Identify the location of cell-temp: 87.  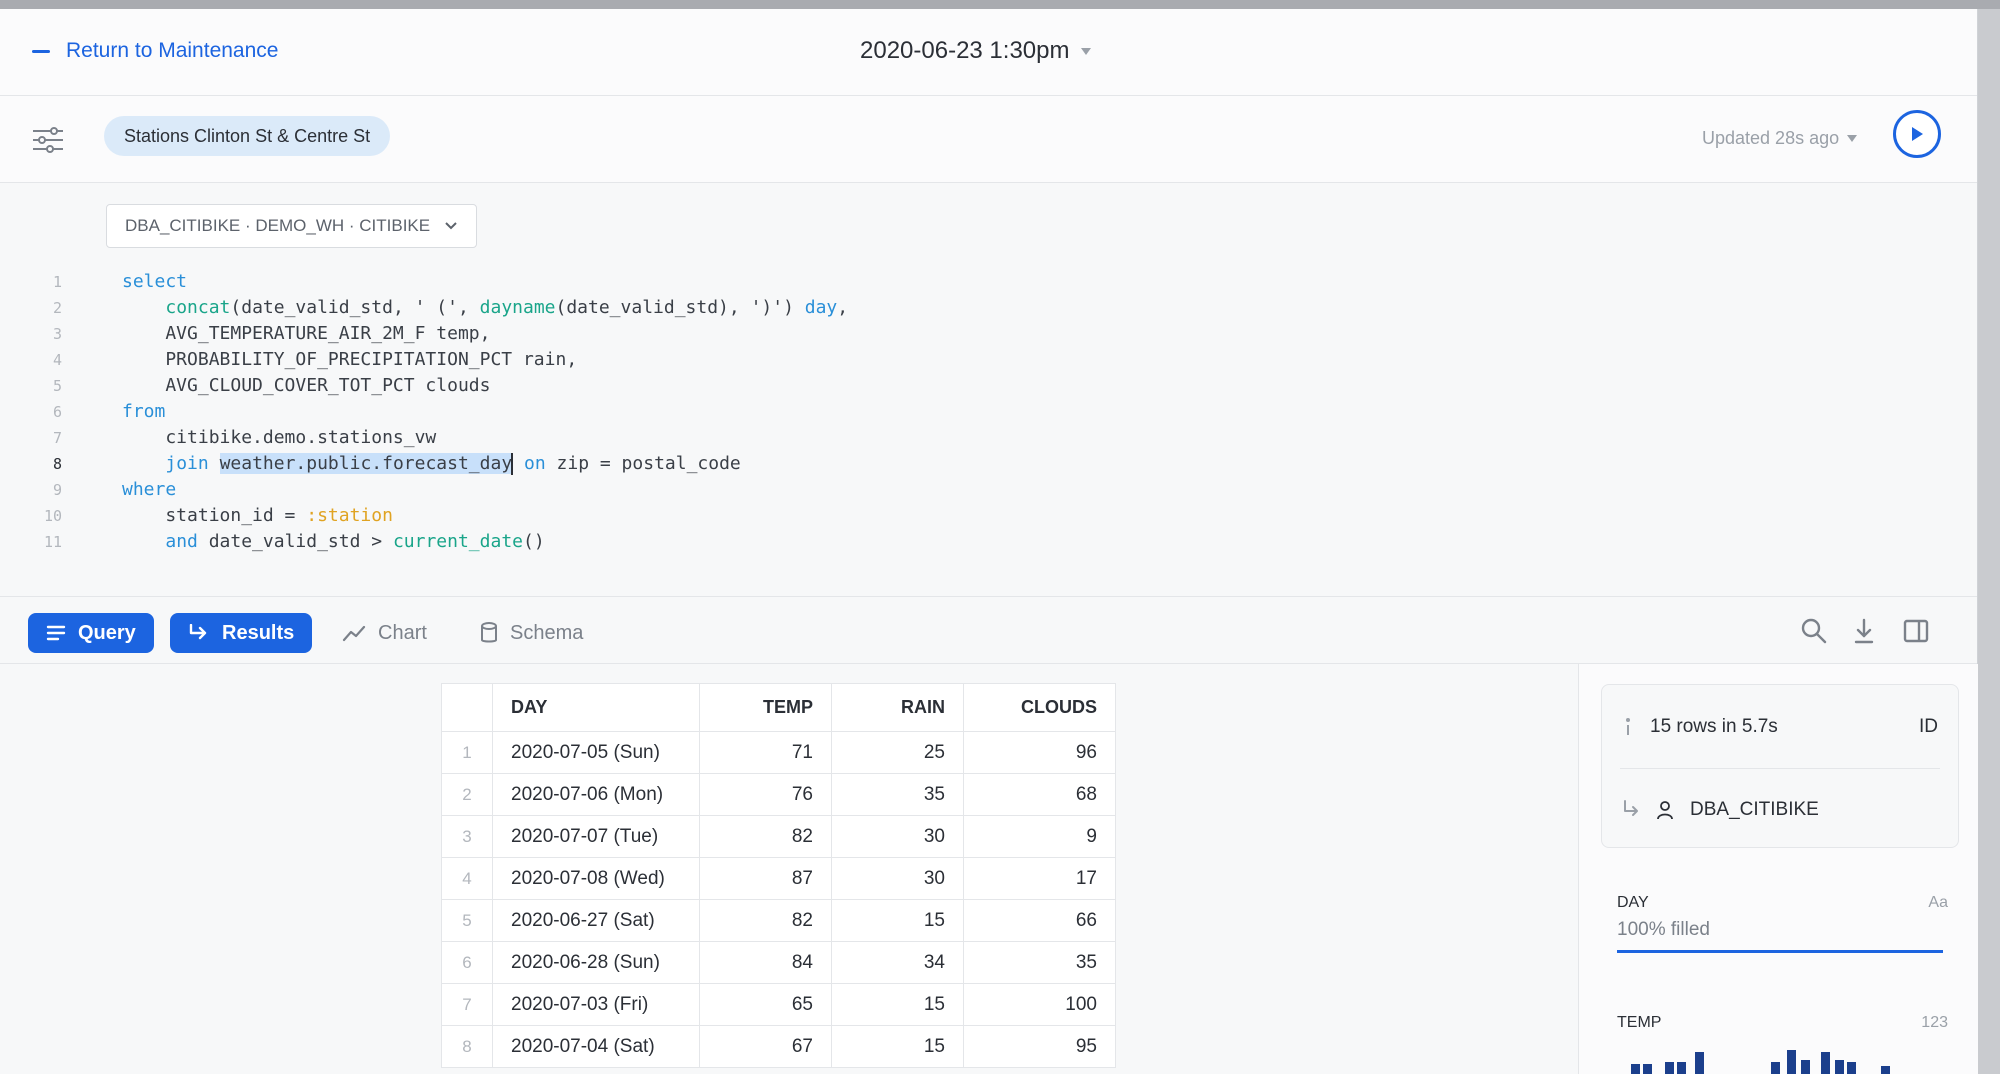
(765, 878).